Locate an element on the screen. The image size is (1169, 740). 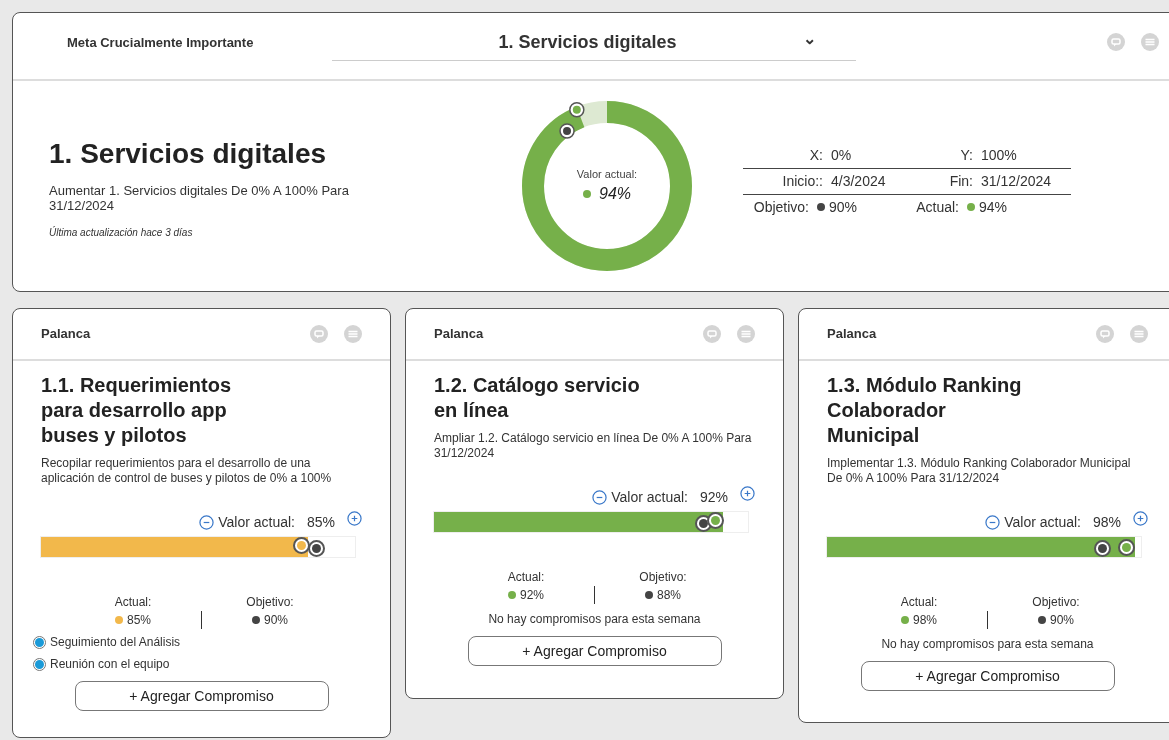
stat-value: 4/3/2024 is located at coordinates (859, 181).